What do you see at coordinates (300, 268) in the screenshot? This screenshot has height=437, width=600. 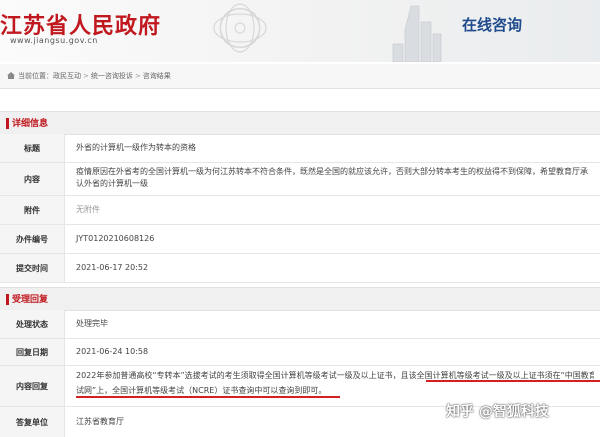 I see `detail-row-submit-time: 提交时间 2021-06-17 20:52` at bounding box center [300, 268].